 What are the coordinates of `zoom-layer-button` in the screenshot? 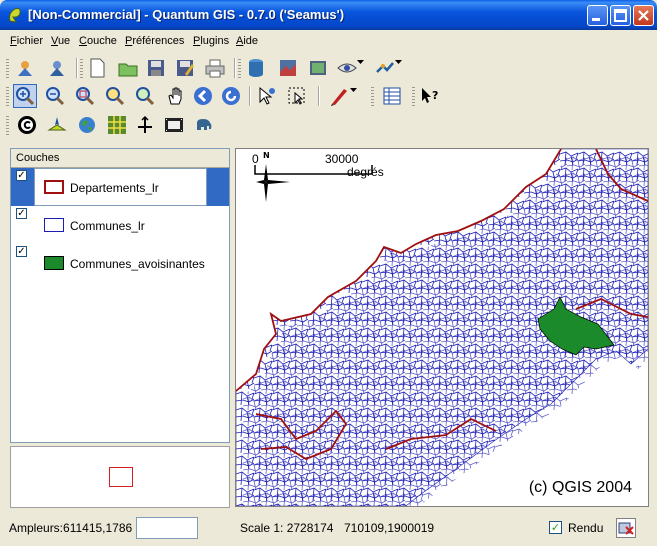 It's located at (145, 96).